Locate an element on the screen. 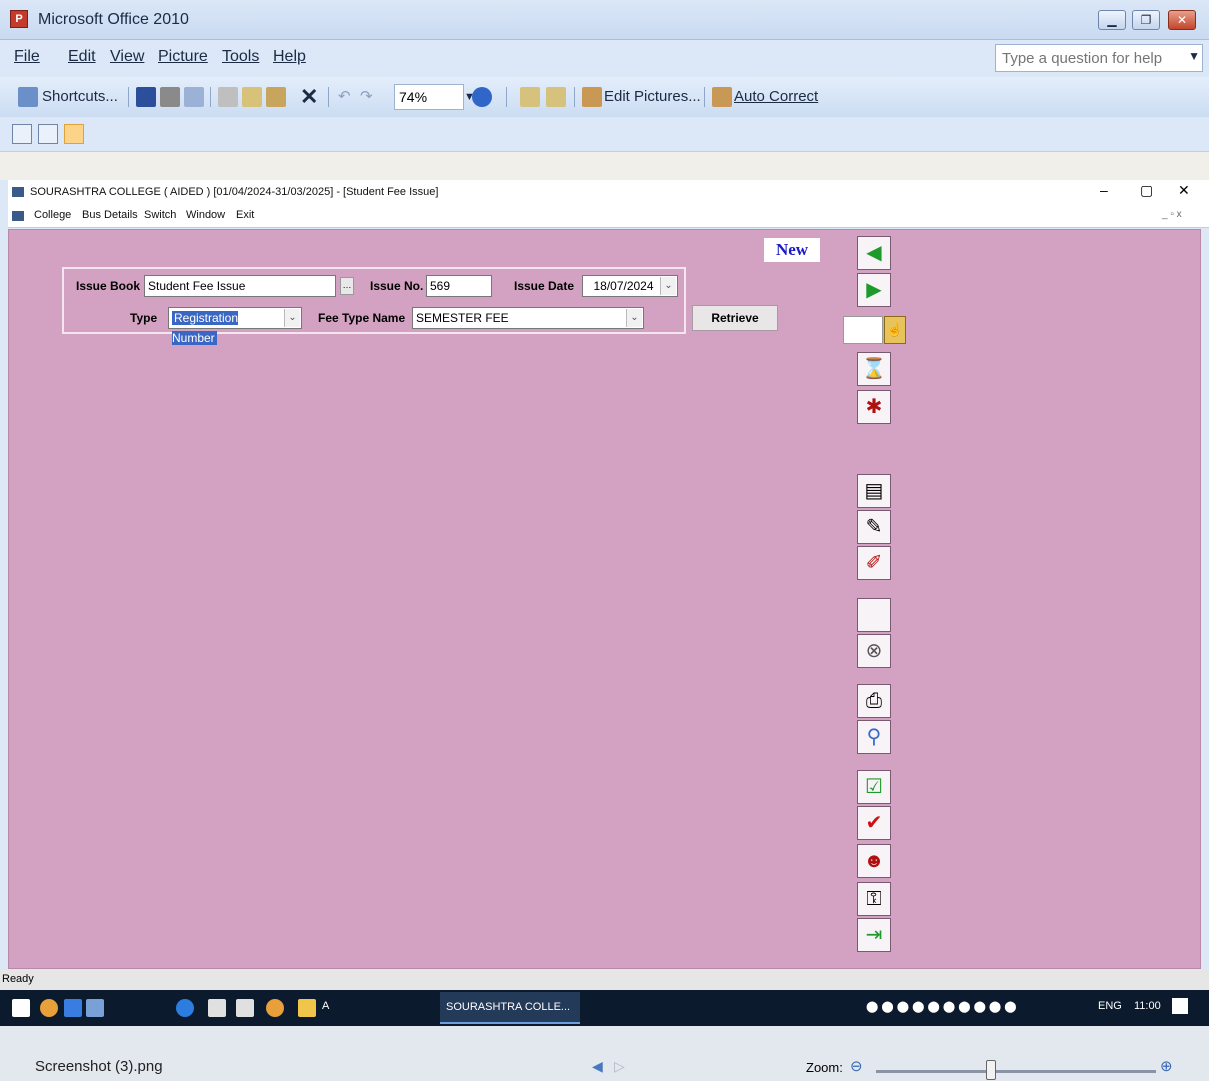  view-bar is located at coordinates (604, 135).